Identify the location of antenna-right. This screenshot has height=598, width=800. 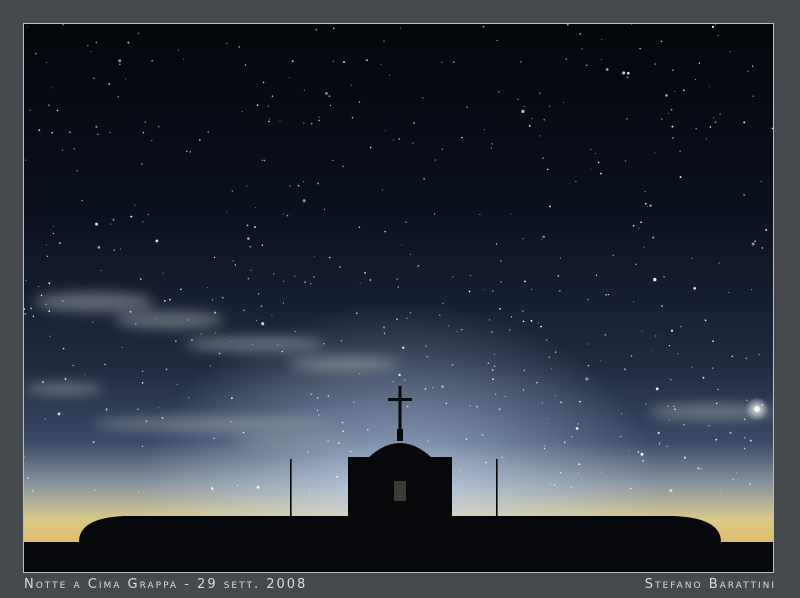
(497, 489).